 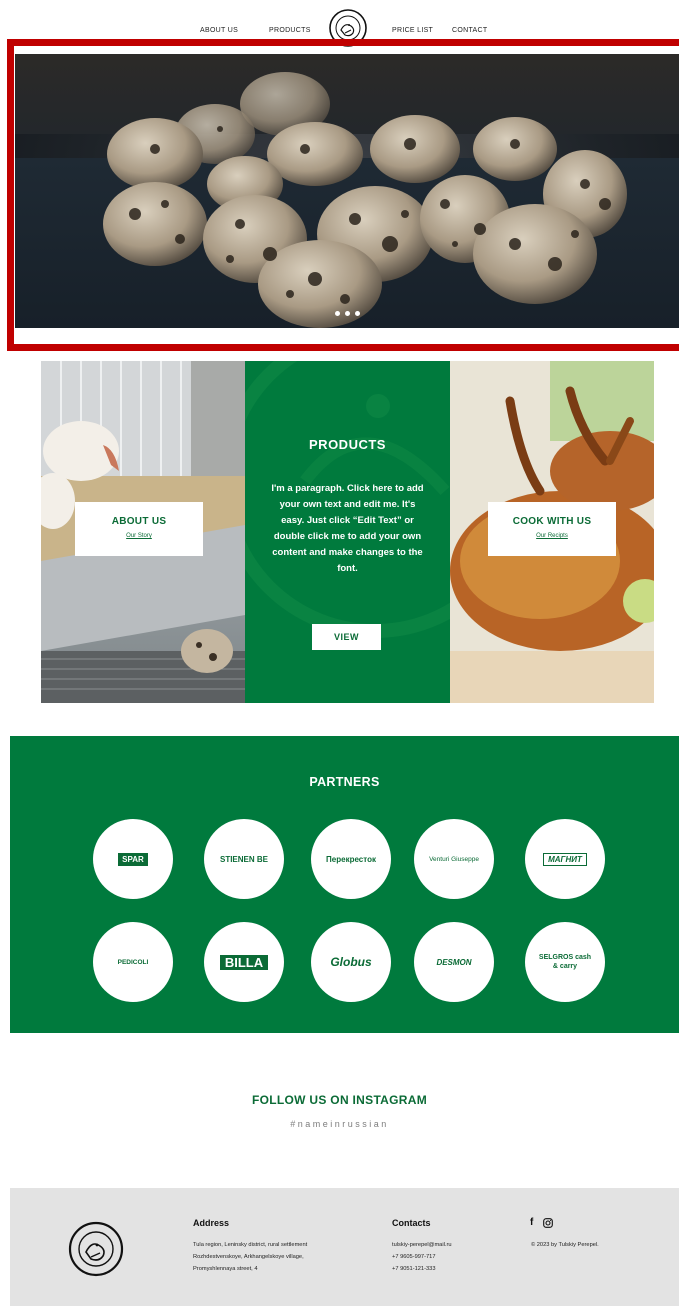 What do you see at coordinates (290, 30) in the screenshot?
I see `nav-products: PRODUCTS` at bounding box center [290, 30].